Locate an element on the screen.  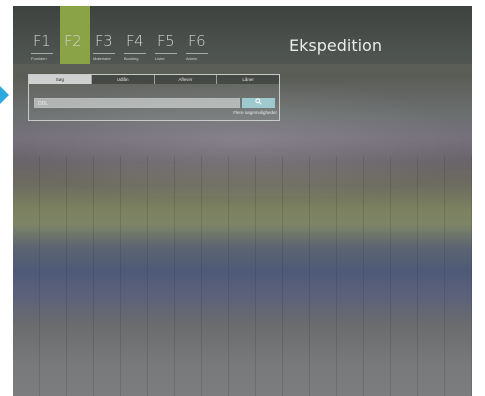
fkey-f1: F1 Forsiden is located at coordinates (44, 35).